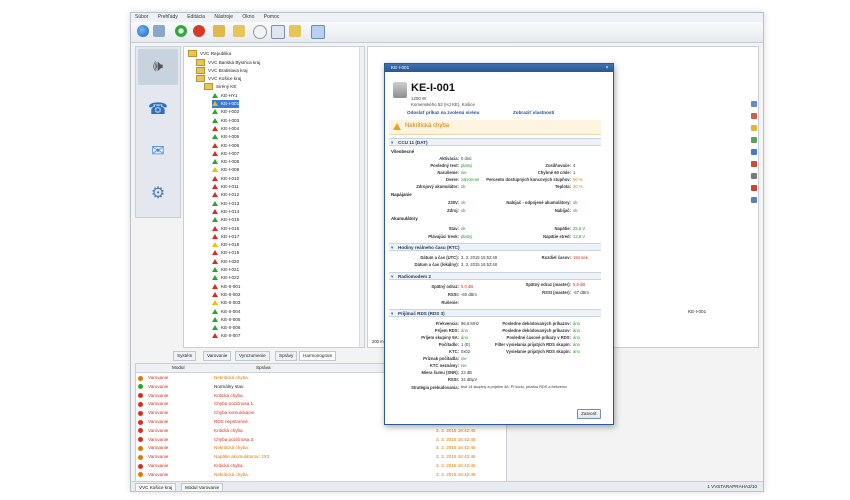 The width and height of the screenshot is (850, 500). What do you see at coordinates (248, 17) in the screenshot?
I see `menu-okno: Okno` at bounding box center [248, 17].